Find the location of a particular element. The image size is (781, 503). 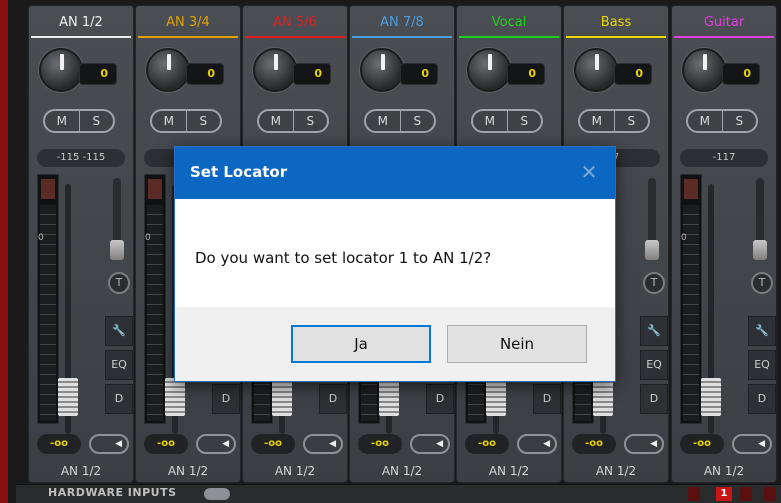

close-icon: ✕ is located at coordinates (589, 172).